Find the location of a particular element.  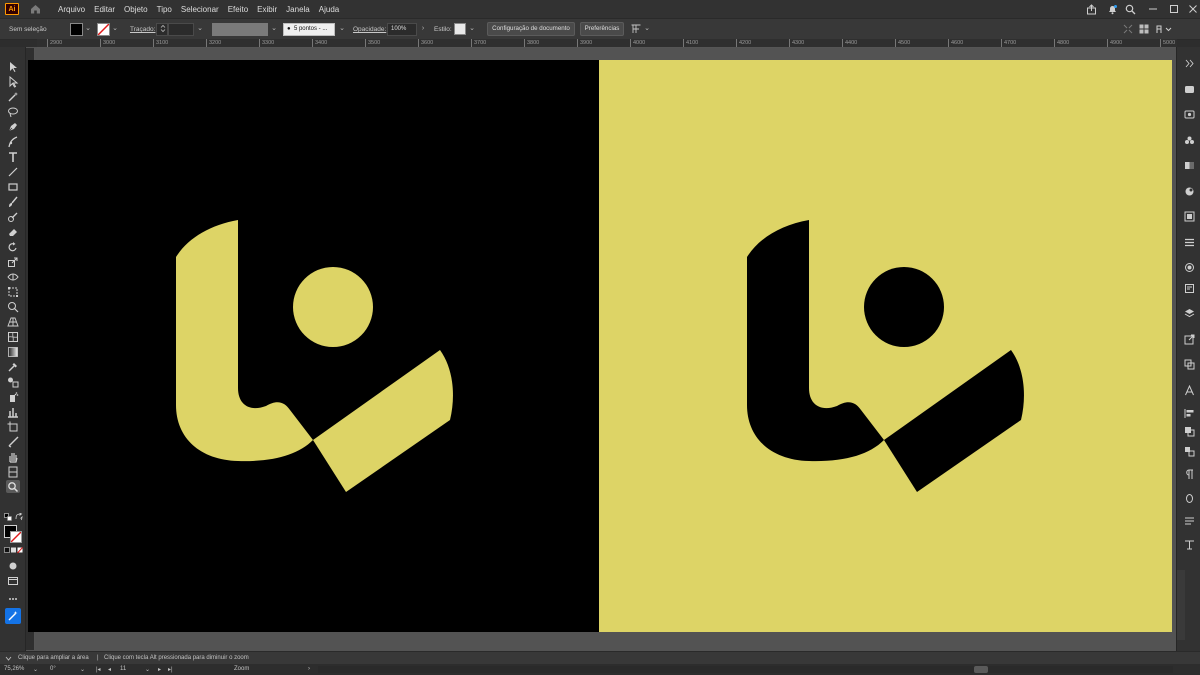

collapse-panels-icon is located at coordinates (1189, 63).